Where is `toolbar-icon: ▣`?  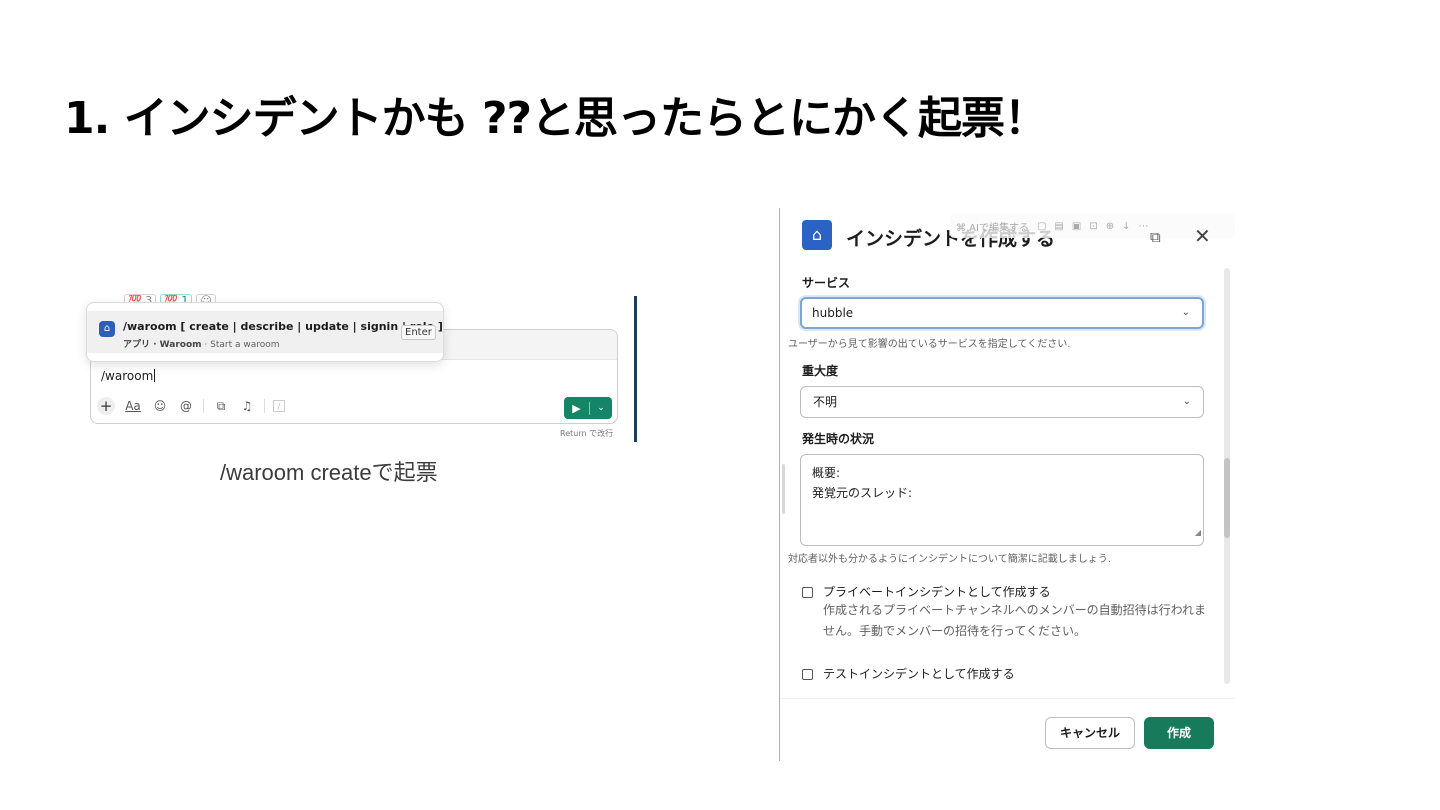
toolbar-icon: ▣ is located at coordinates (1076, 226).